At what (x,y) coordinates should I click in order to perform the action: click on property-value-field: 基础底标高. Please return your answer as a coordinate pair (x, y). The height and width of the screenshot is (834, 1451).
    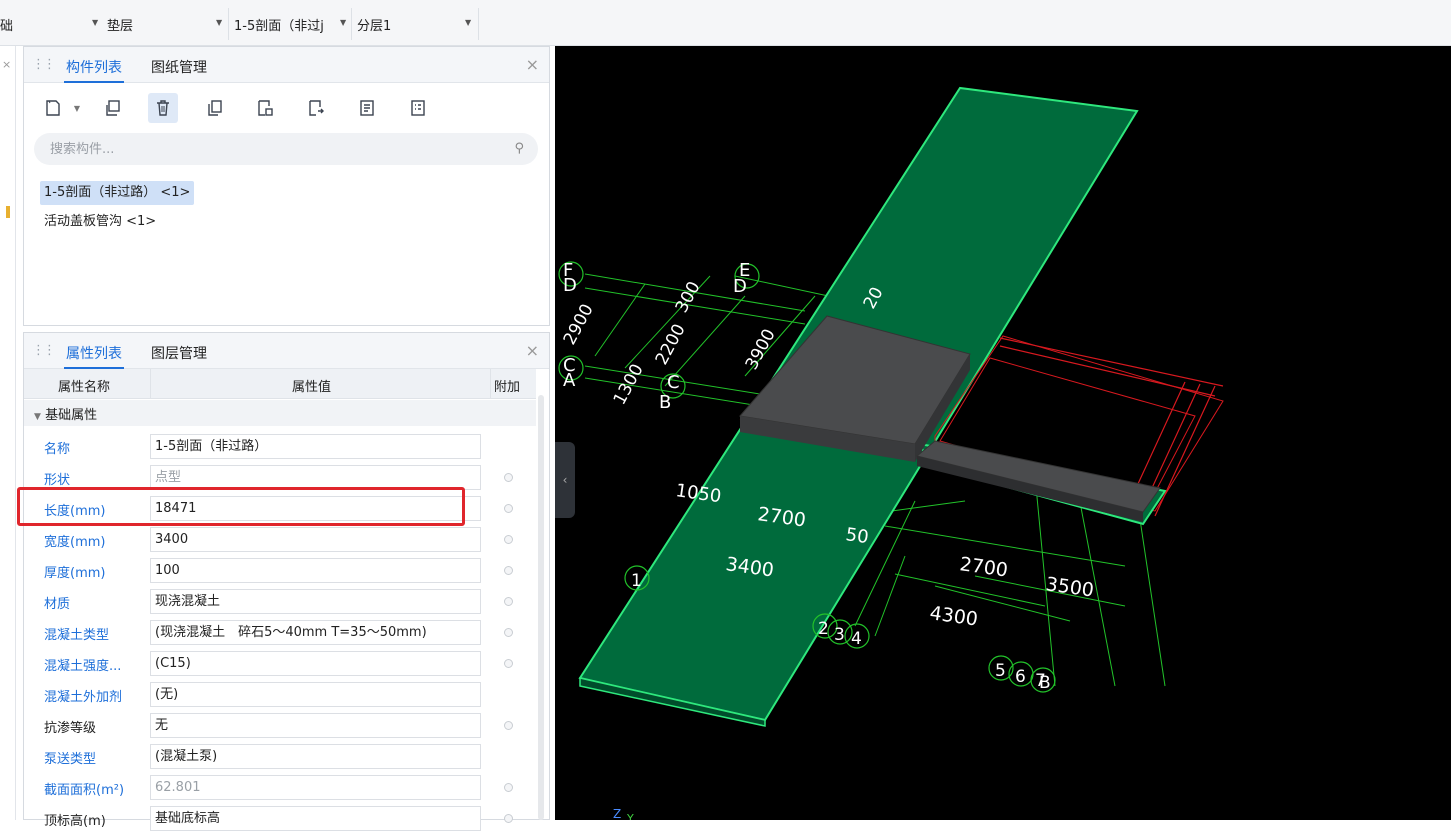
    Looking at the image, I should click on (315, 818).